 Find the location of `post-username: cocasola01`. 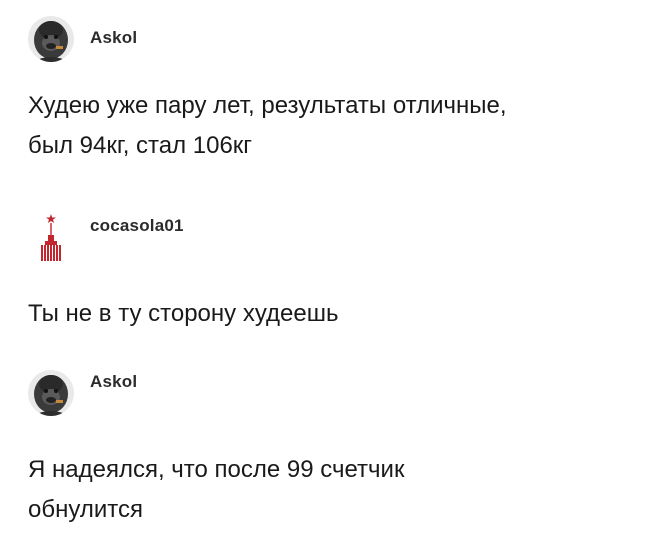

post-username: cocasola01 is located at coordinates (137, 226).